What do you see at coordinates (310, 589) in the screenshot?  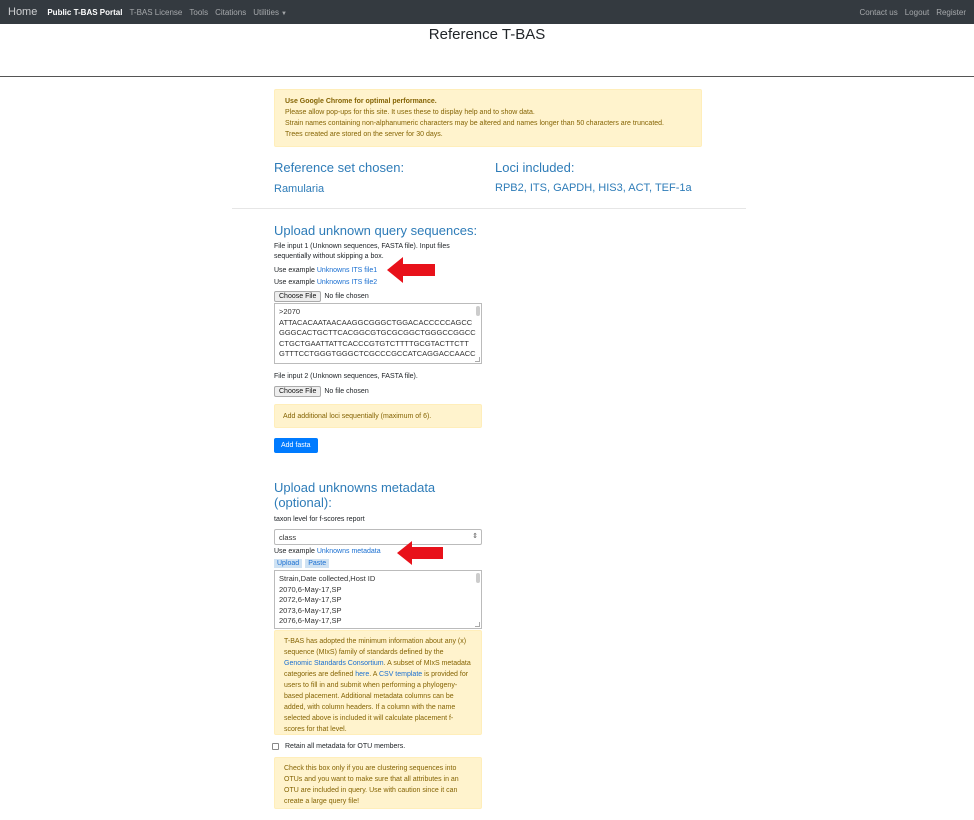 I see `textarea-line: 2070,6-May-17,SP` at bounding box center [310, 589].